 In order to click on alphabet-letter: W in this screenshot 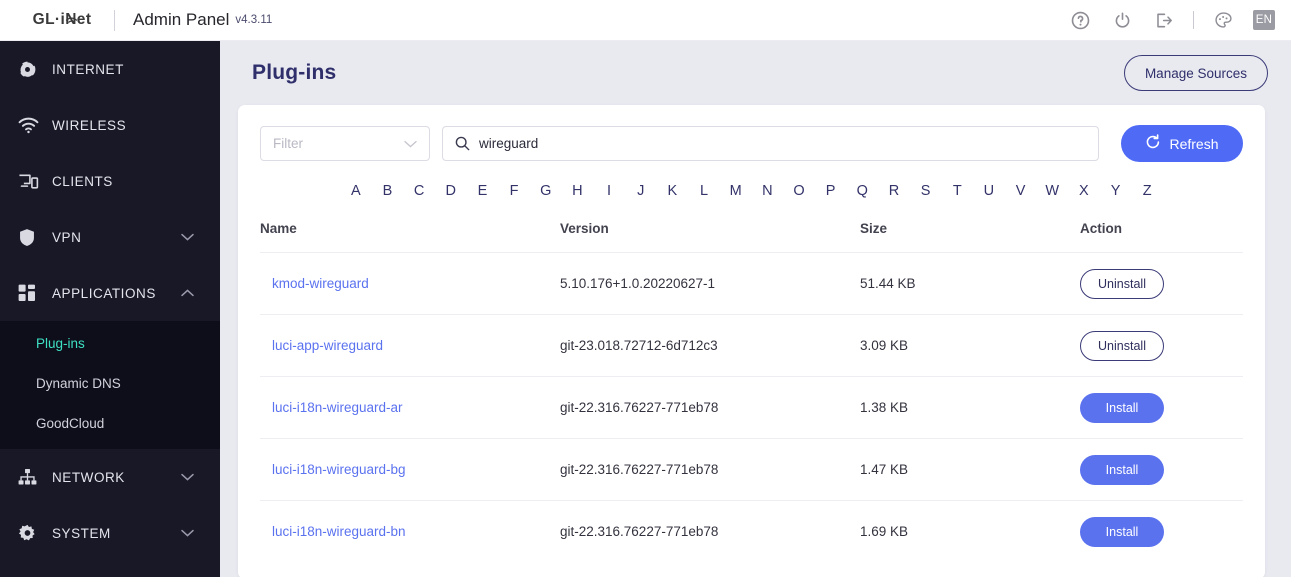, I will do `click(1052, 191)`.